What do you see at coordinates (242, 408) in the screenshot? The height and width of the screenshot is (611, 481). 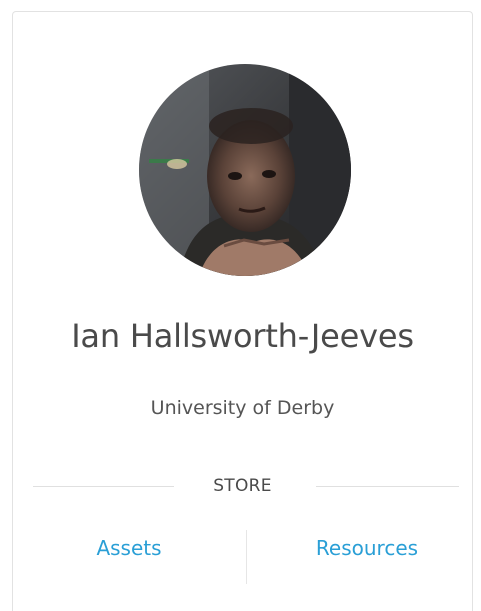 I see `profile-organization: University of Derby` at bounding box center [242, 408].